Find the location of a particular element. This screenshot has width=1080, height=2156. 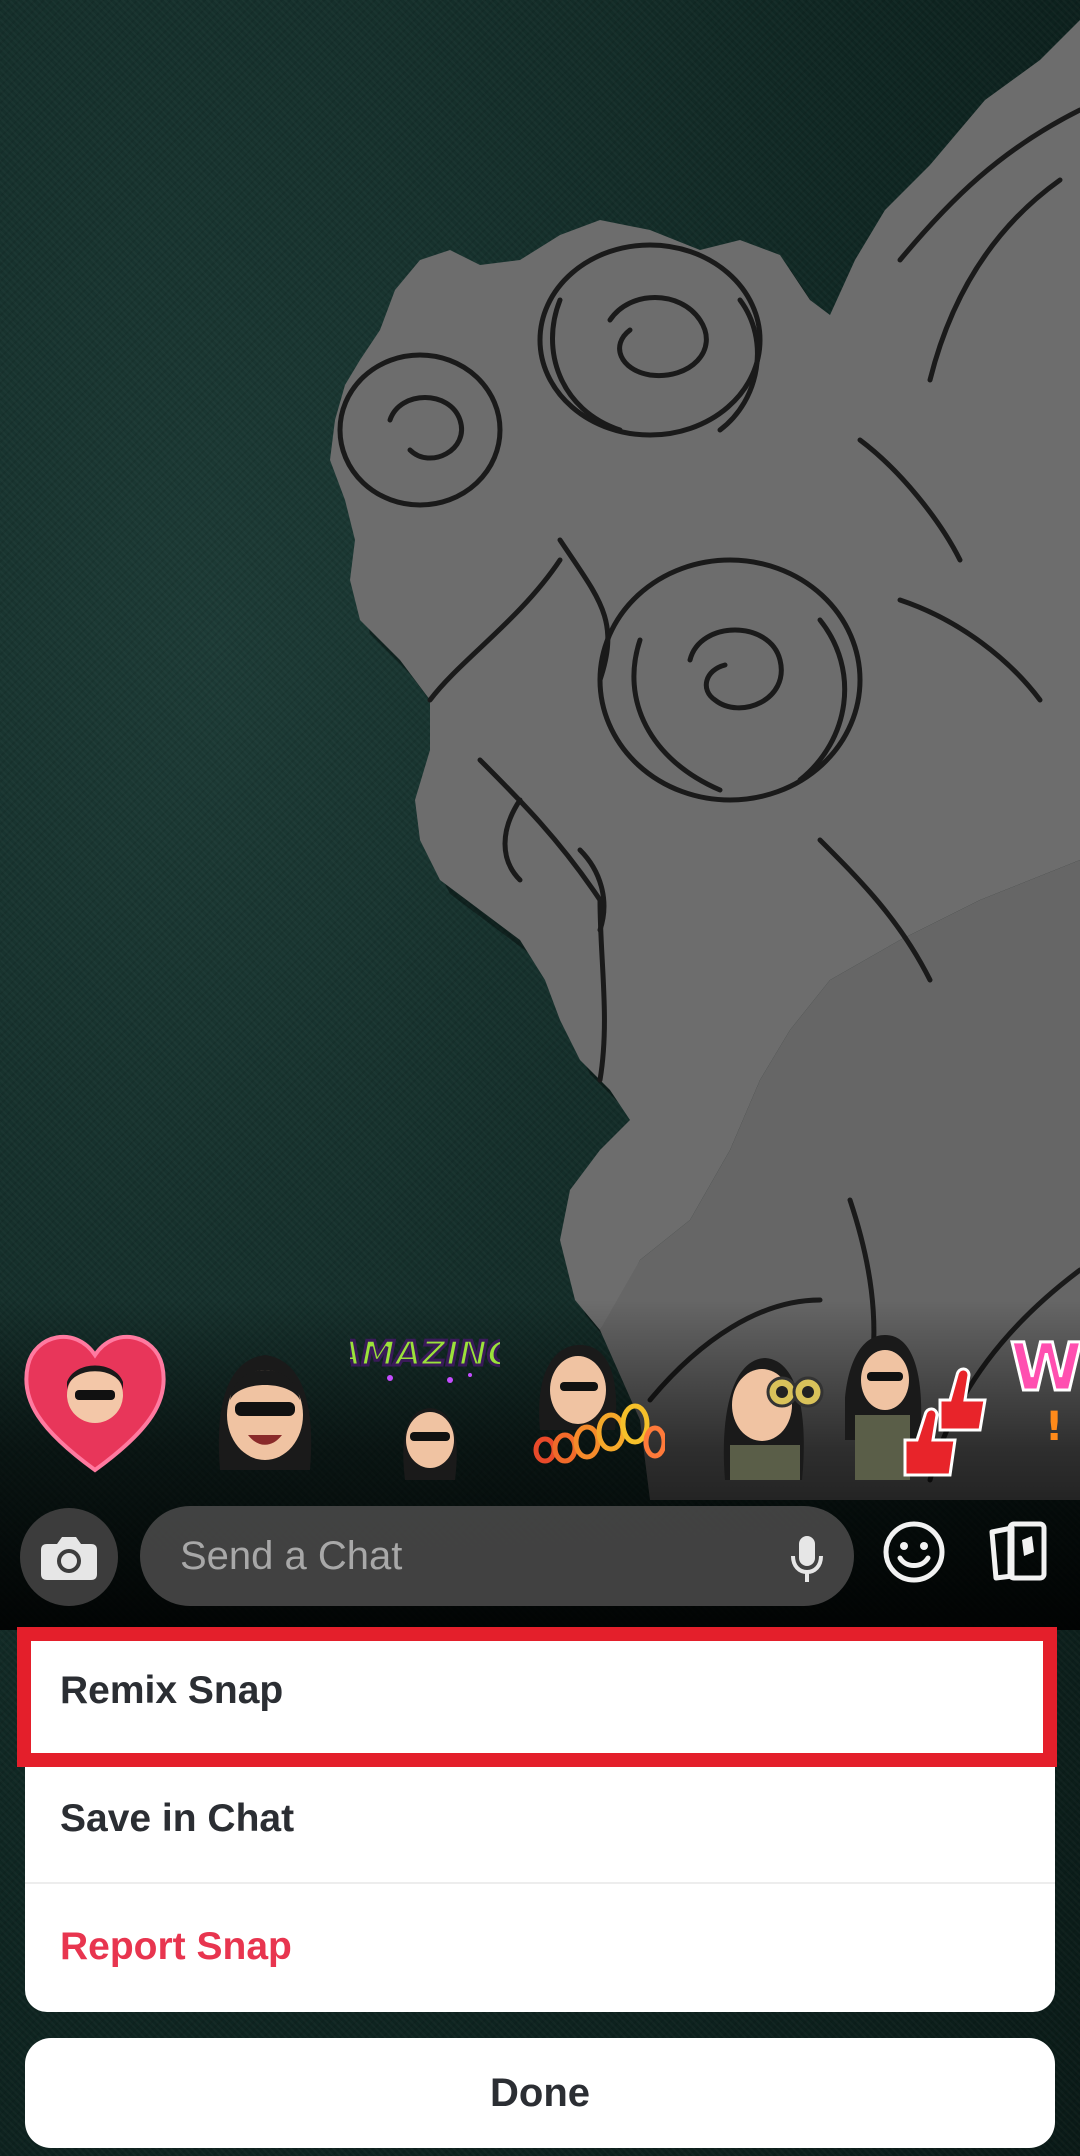

svg-text: AMAZING is located at coordinates (425, 1354).